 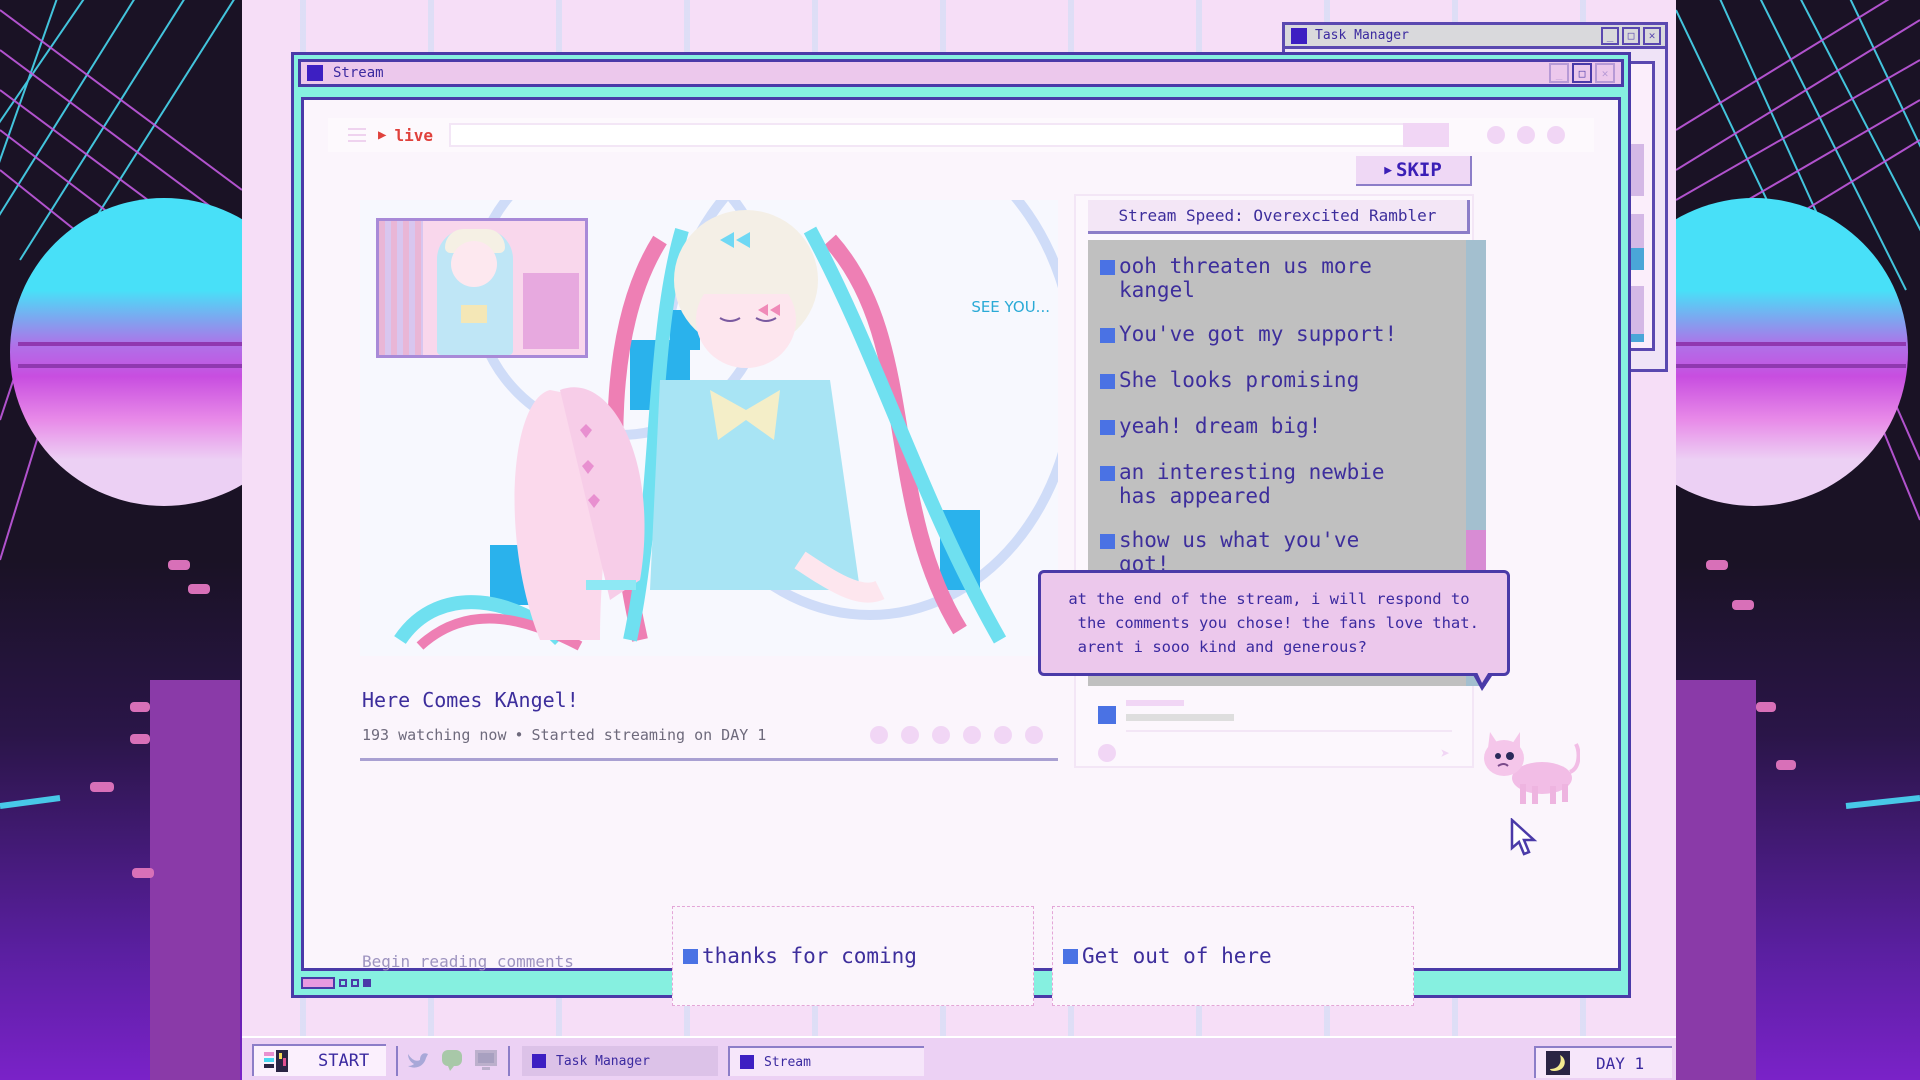 What do you see at coordinates (809, 956) in the screenshot?
I see `choice-label: thanks for coming` at bounding box center [809, 956].